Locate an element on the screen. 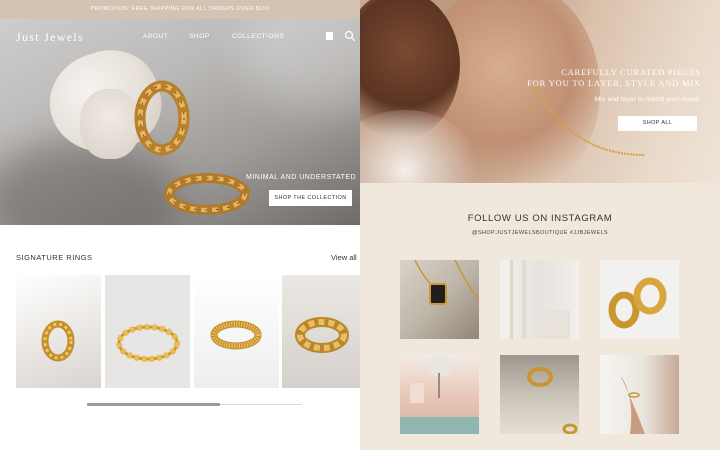  instagram-handle: @SHOP.JUSTJEWELSBOUTIQUE #JJBJEWELS is located at coordinates (540, 233).